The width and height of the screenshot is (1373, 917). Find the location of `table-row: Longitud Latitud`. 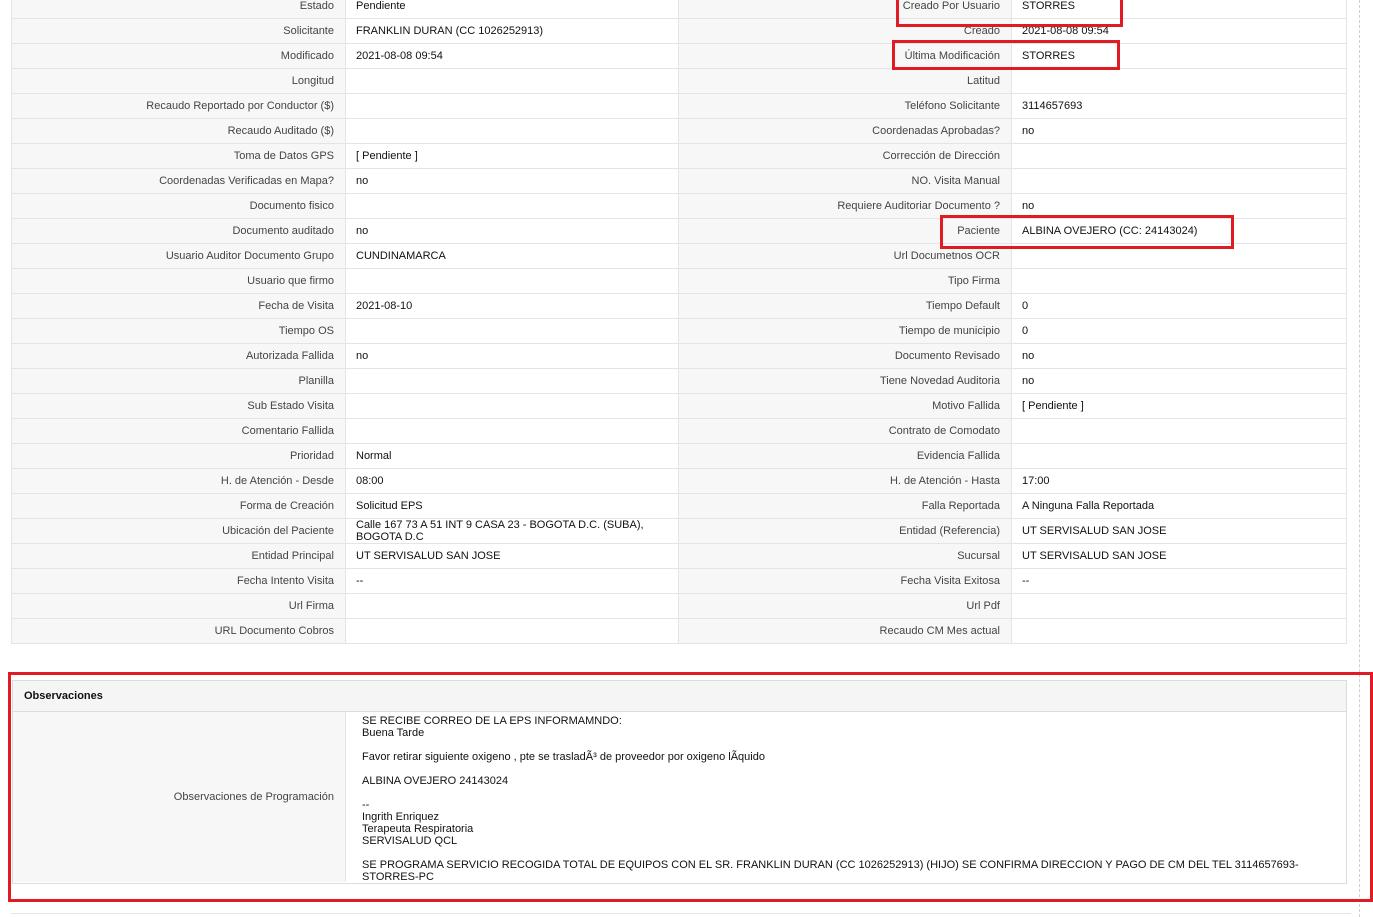

table-row: Longitud Latitud is located at coordinates (679, 81).